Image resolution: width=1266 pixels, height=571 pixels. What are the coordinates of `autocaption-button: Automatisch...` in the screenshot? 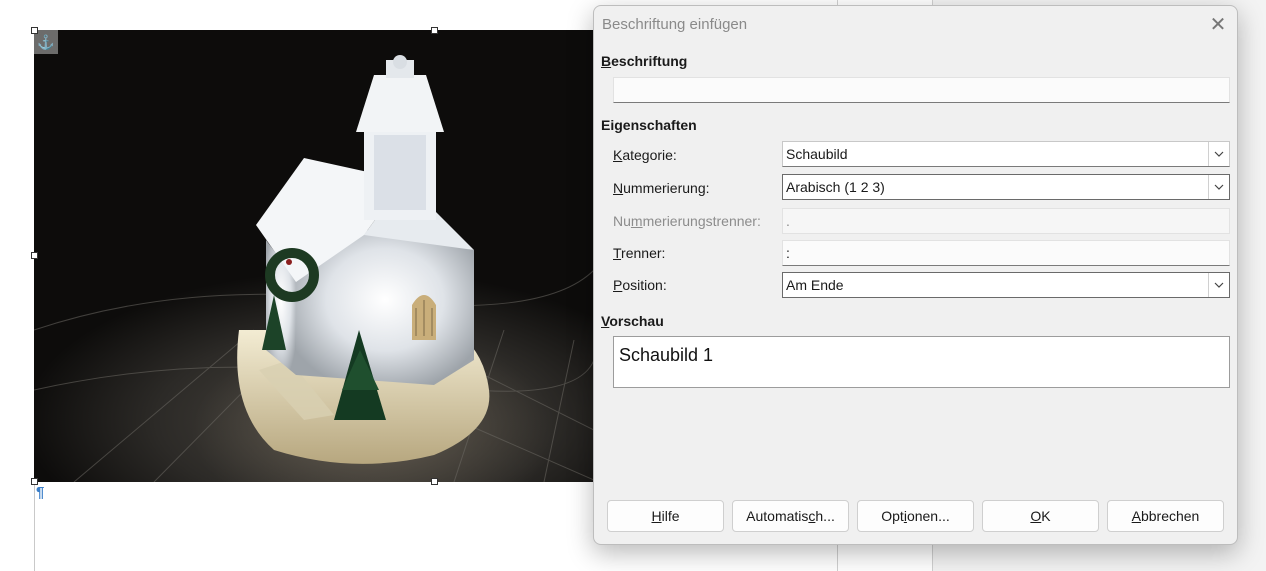 It's located at (790, 516).